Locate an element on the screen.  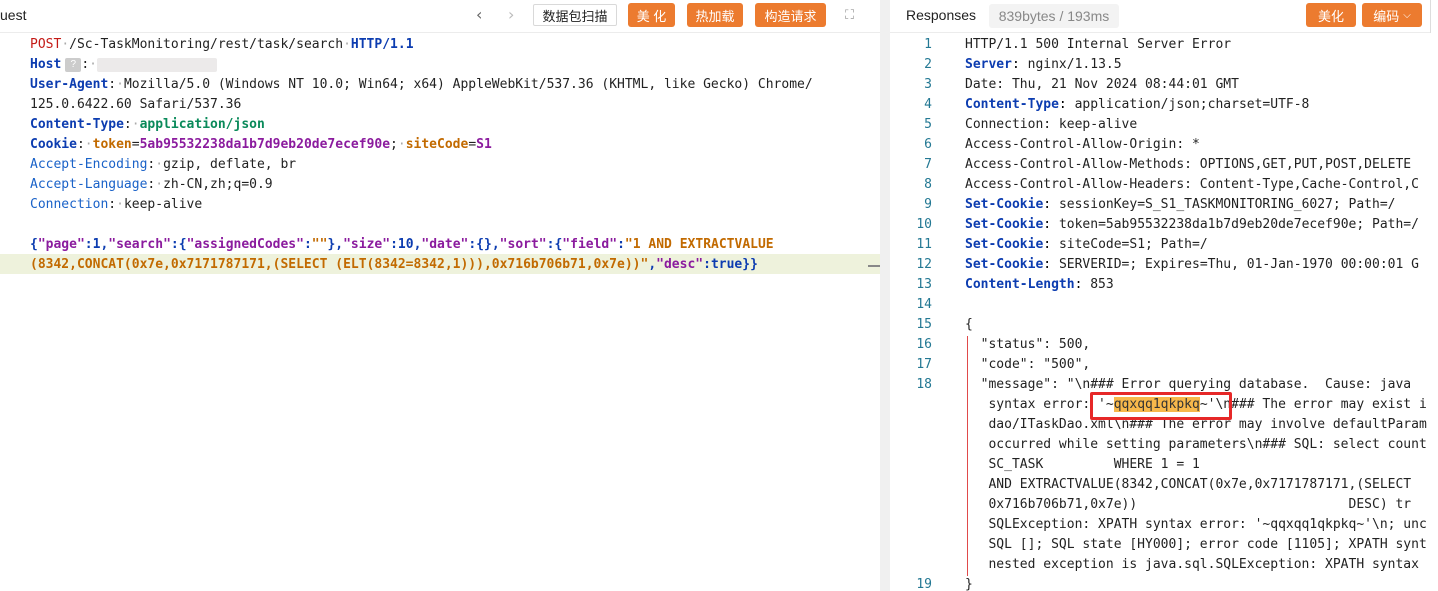
line-number: 3 is located at coordinates (928, 84).